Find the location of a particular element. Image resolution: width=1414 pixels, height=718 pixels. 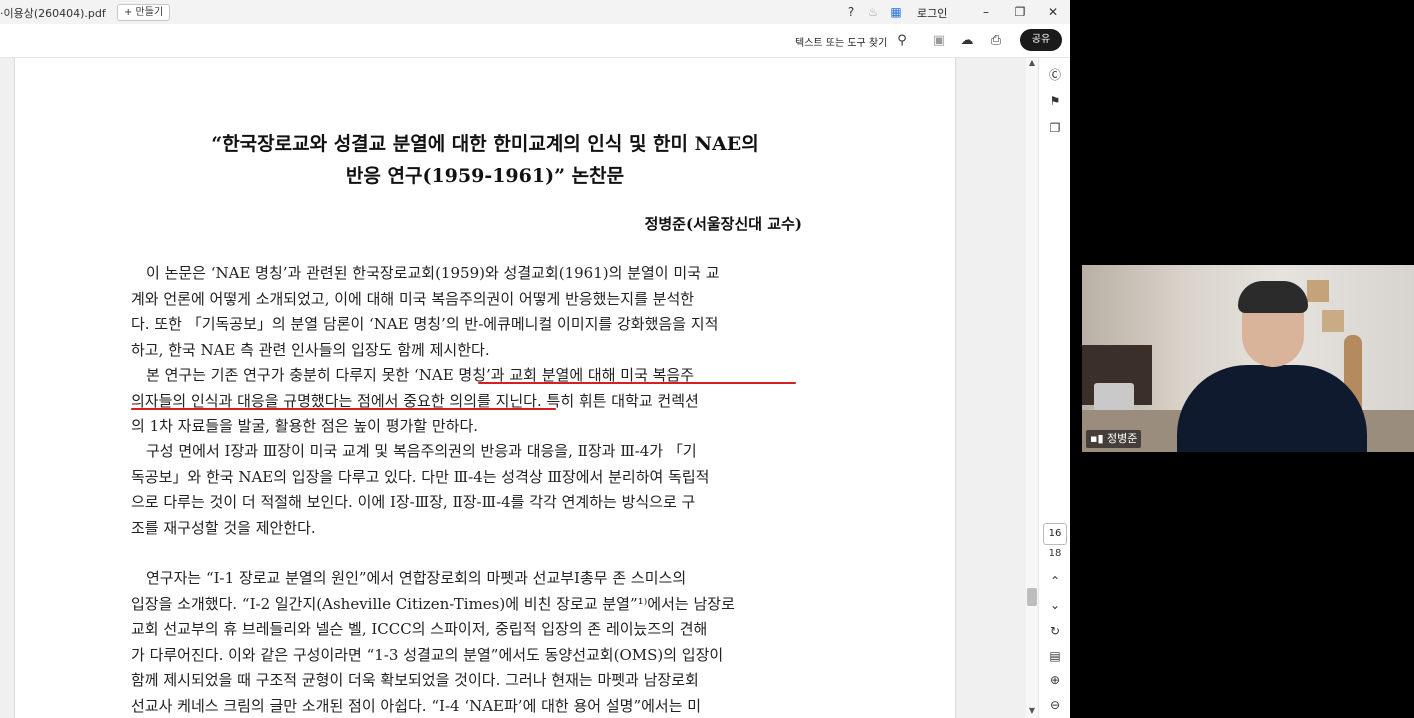

participant-name: 정병준 is located at coordinates (1122, 438).